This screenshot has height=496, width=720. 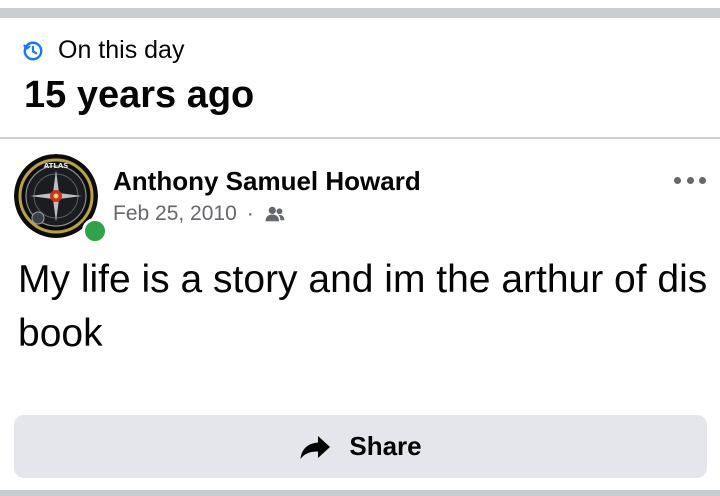 I want to click on friends-icon, so click(x=275, y=214).